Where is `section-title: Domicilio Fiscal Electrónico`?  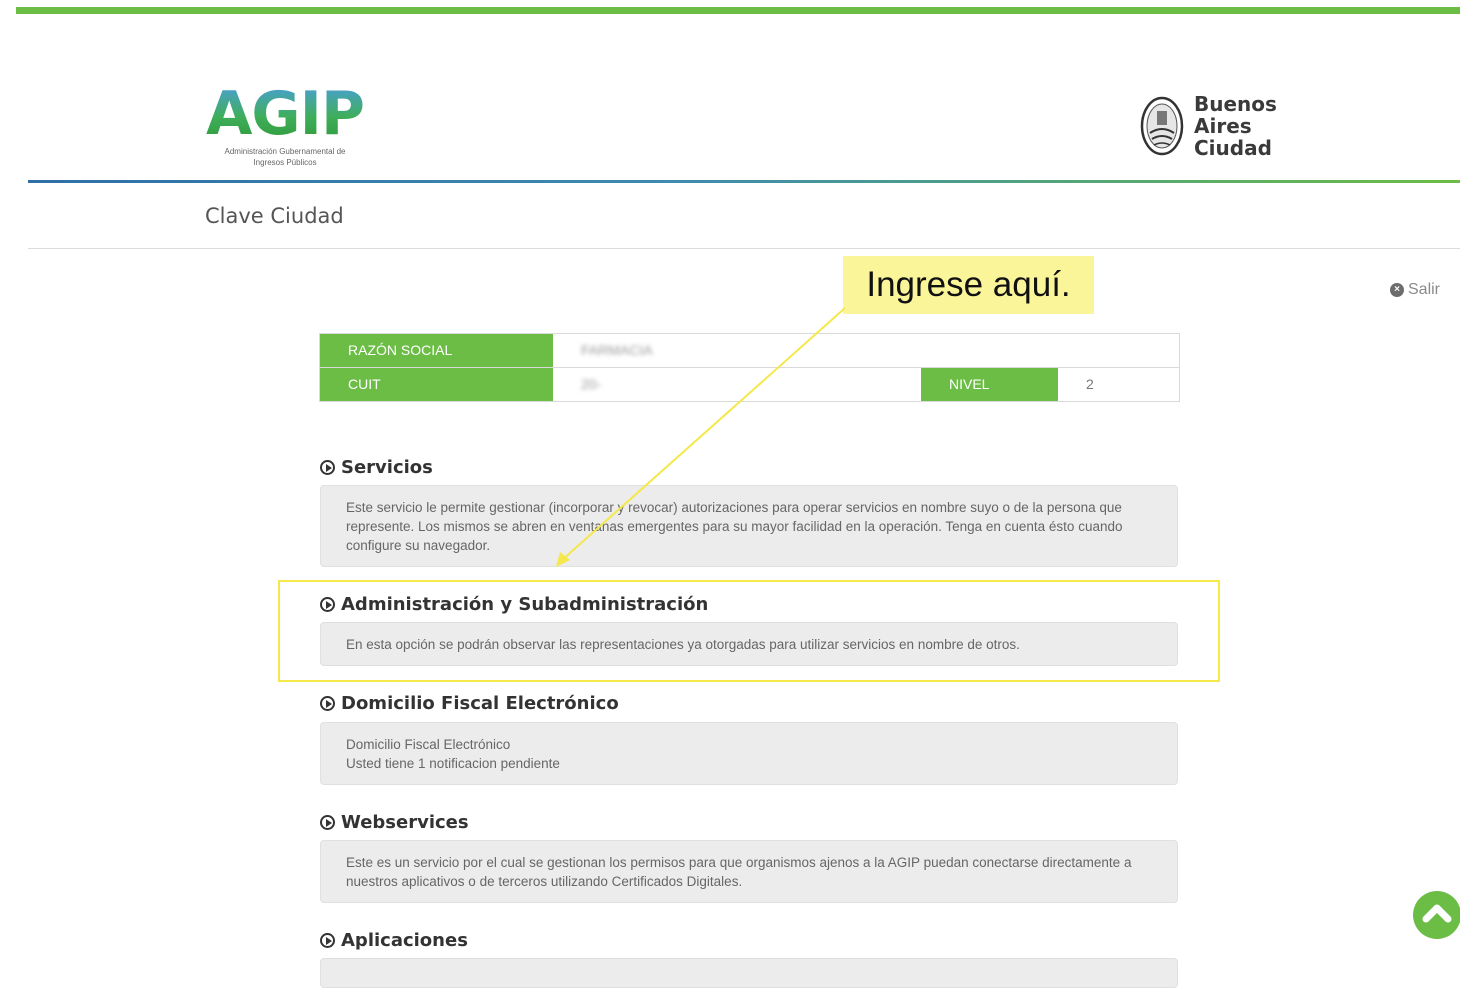
section-title: Domicilio Fiscal Electrónico is located at coordinates (480, 703).